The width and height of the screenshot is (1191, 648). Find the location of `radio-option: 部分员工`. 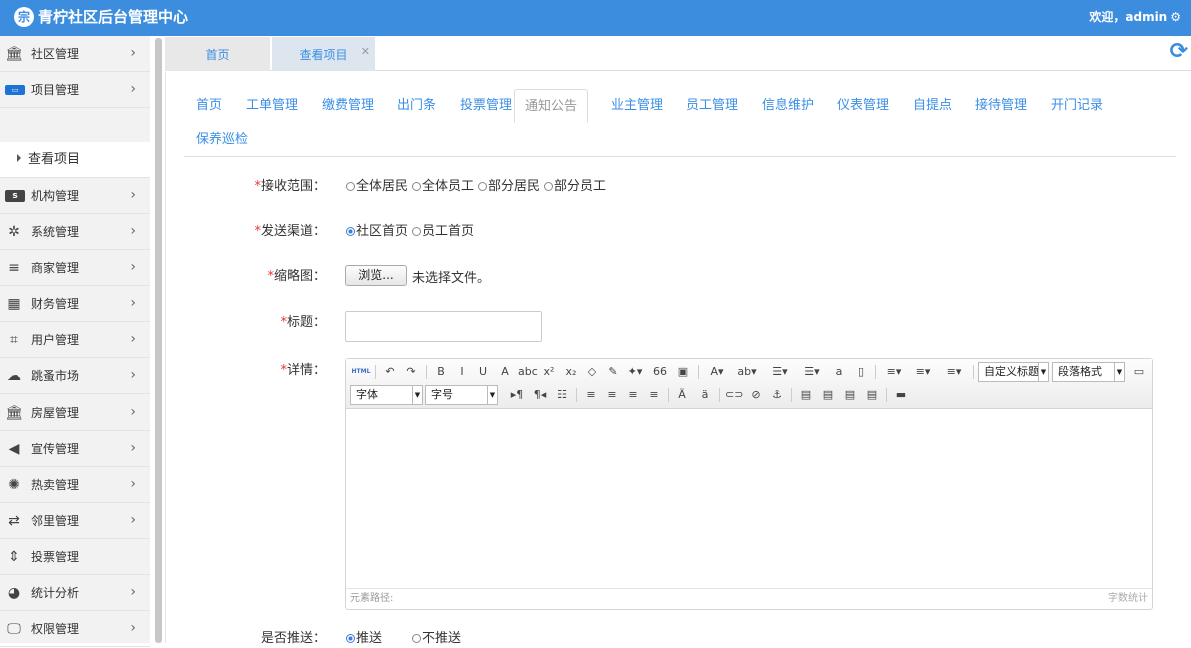

radio-option: 部分员工 is located at coordinates (575, 187).